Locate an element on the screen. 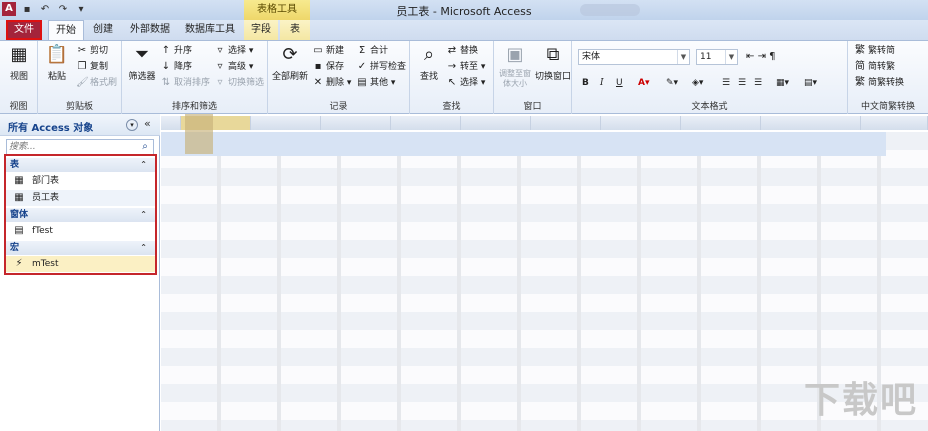 The width and height of the screenshot is (928, 431). brush-icon: 🖌 is located at coordinates (82, 82).